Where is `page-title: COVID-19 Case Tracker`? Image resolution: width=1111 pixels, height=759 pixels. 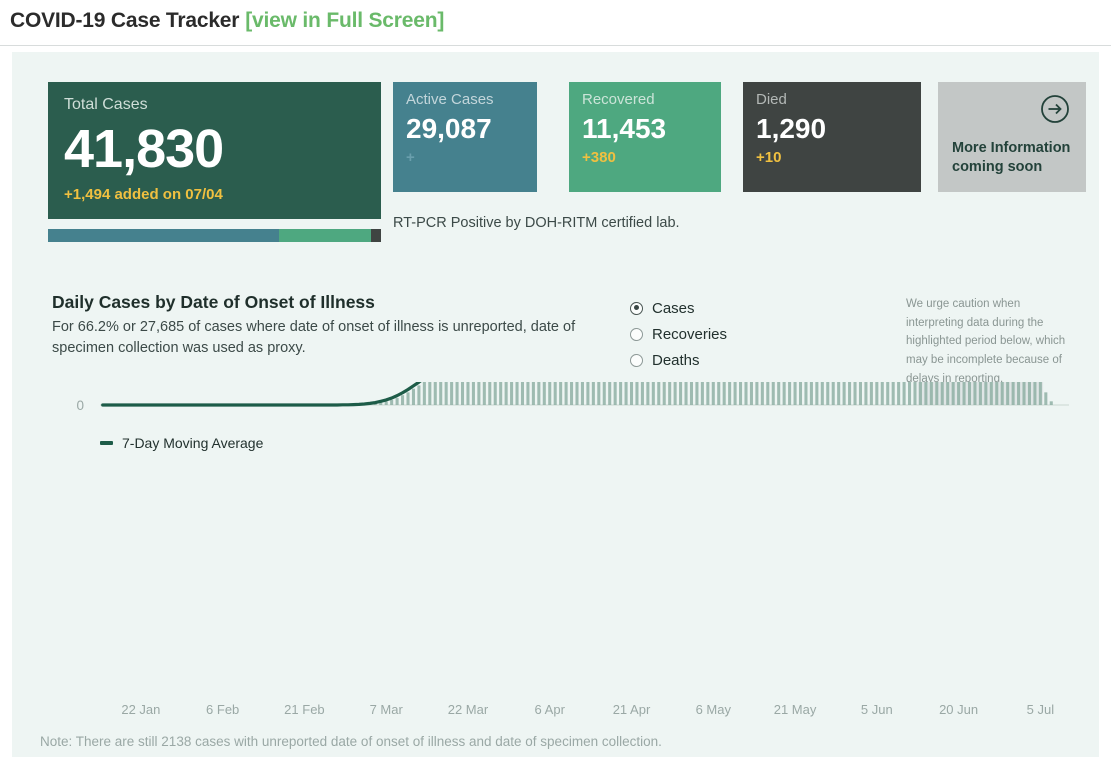
page-title: COVID-19 Case Tracker is located at coordinates (125, 20).